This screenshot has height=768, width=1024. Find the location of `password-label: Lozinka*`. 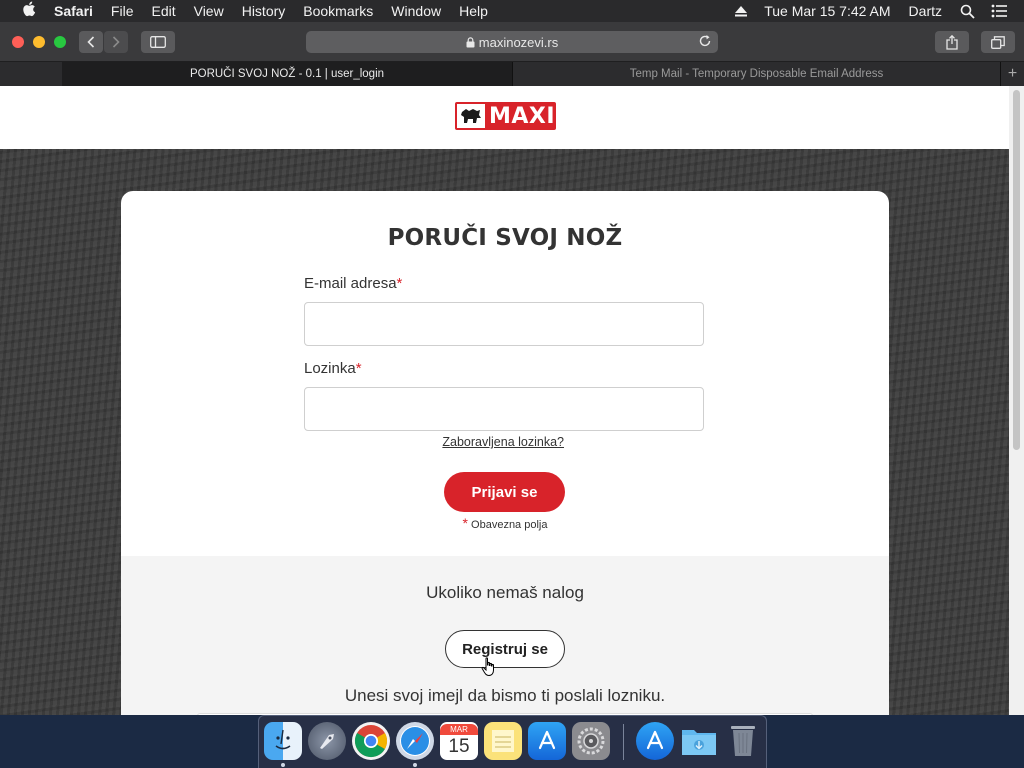

password-label: Lozinka* is located at coordinates (333, 368).